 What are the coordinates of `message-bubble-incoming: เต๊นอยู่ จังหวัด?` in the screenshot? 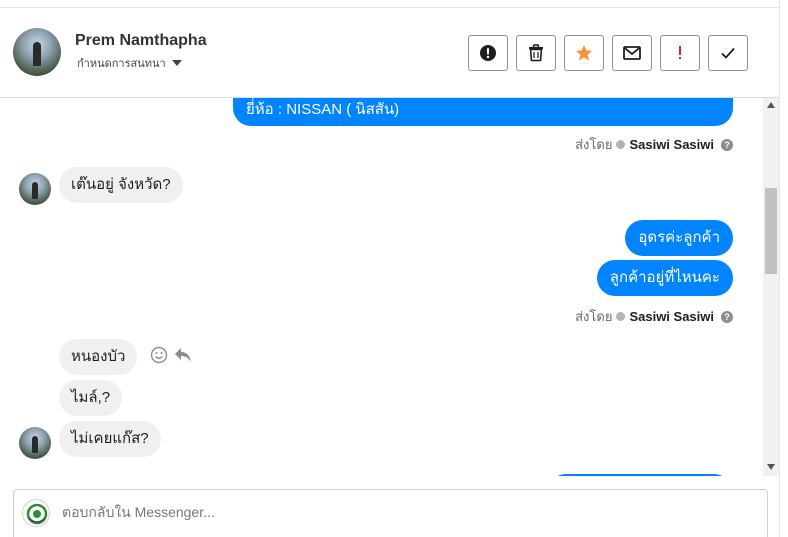 It's located at (121, 185).